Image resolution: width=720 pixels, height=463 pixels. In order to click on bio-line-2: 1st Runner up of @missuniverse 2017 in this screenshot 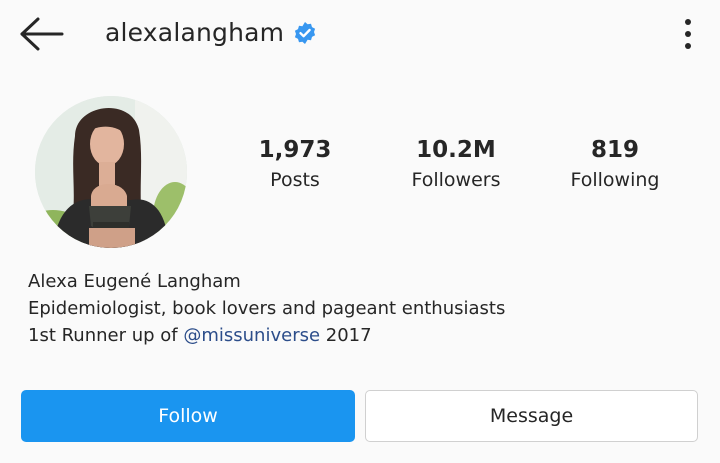, I will do `click(266, 335)`.